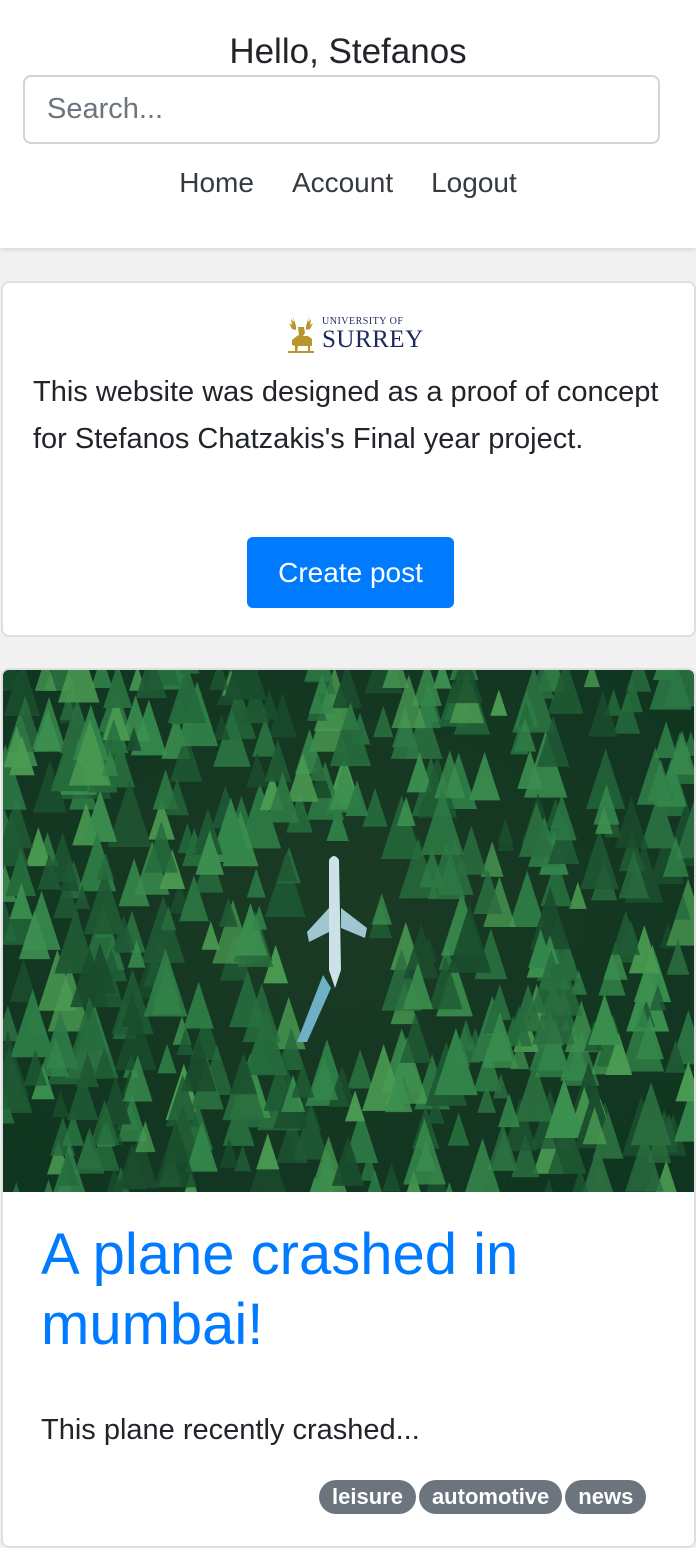 This screenshot has width=696, height=1548. I want to click on main-nav: Home Account Logout, so click(348, 183).